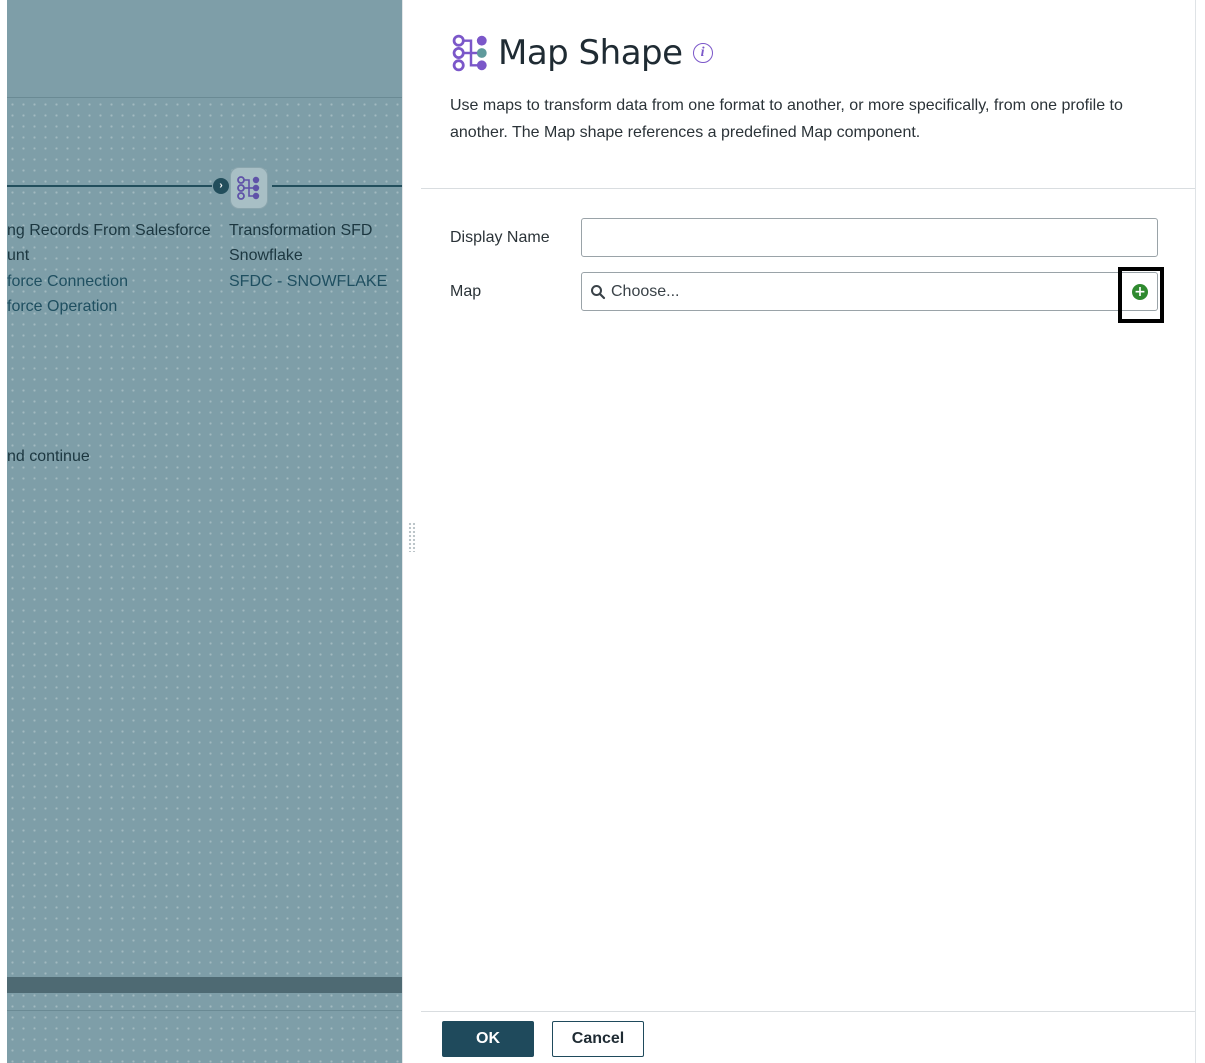  Describe the element at coordinates (109, 230) in the screenshot. I see `previous-step-title: ng Records From Salesforce` at that location.